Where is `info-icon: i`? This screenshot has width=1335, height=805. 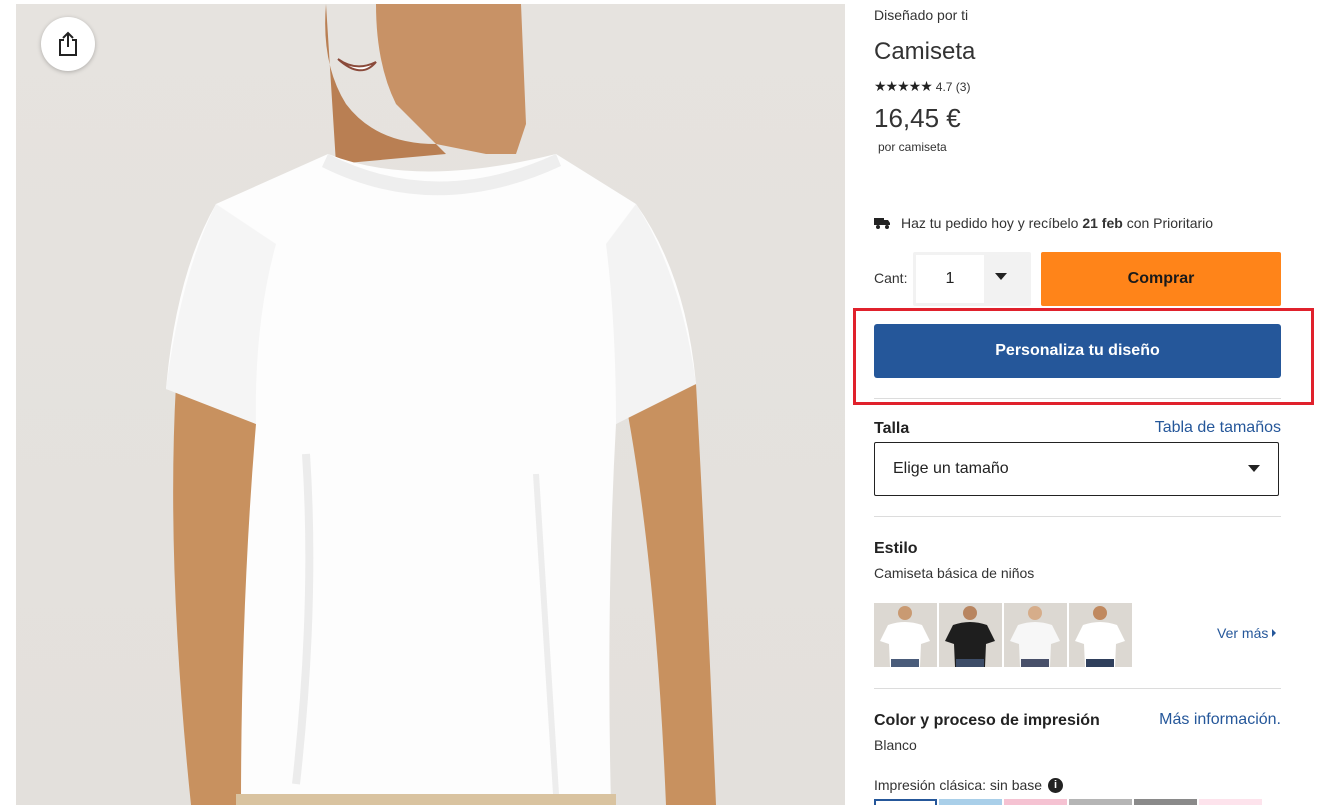 info-icon: i is located at coordinates (1056, 785).